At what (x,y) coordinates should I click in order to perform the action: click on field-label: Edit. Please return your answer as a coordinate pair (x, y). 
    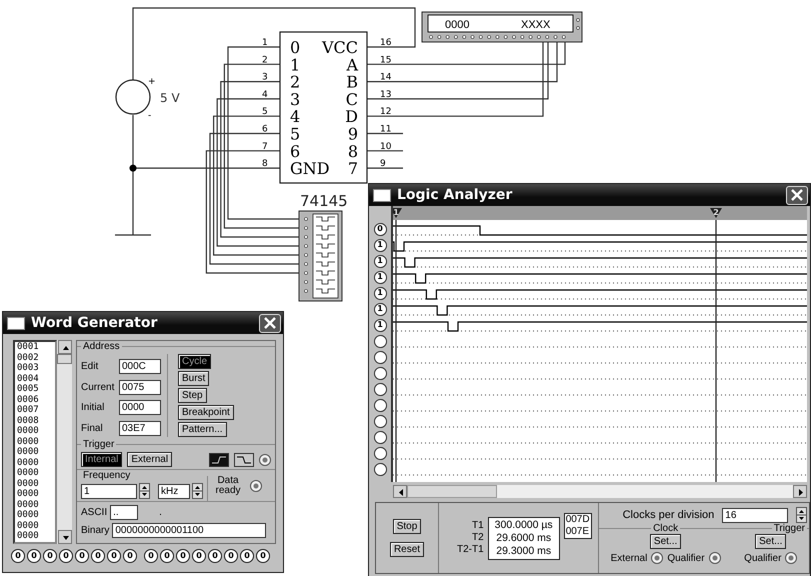
    Looking at the image, I should click on (90, 366).